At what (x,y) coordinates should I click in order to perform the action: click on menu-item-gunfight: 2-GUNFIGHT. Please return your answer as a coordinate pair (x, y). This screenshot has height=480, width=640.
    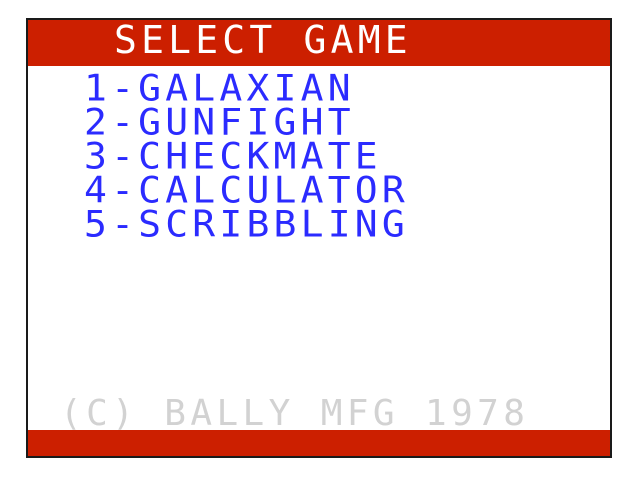
    Looking at the image, I should click on (246, 122).